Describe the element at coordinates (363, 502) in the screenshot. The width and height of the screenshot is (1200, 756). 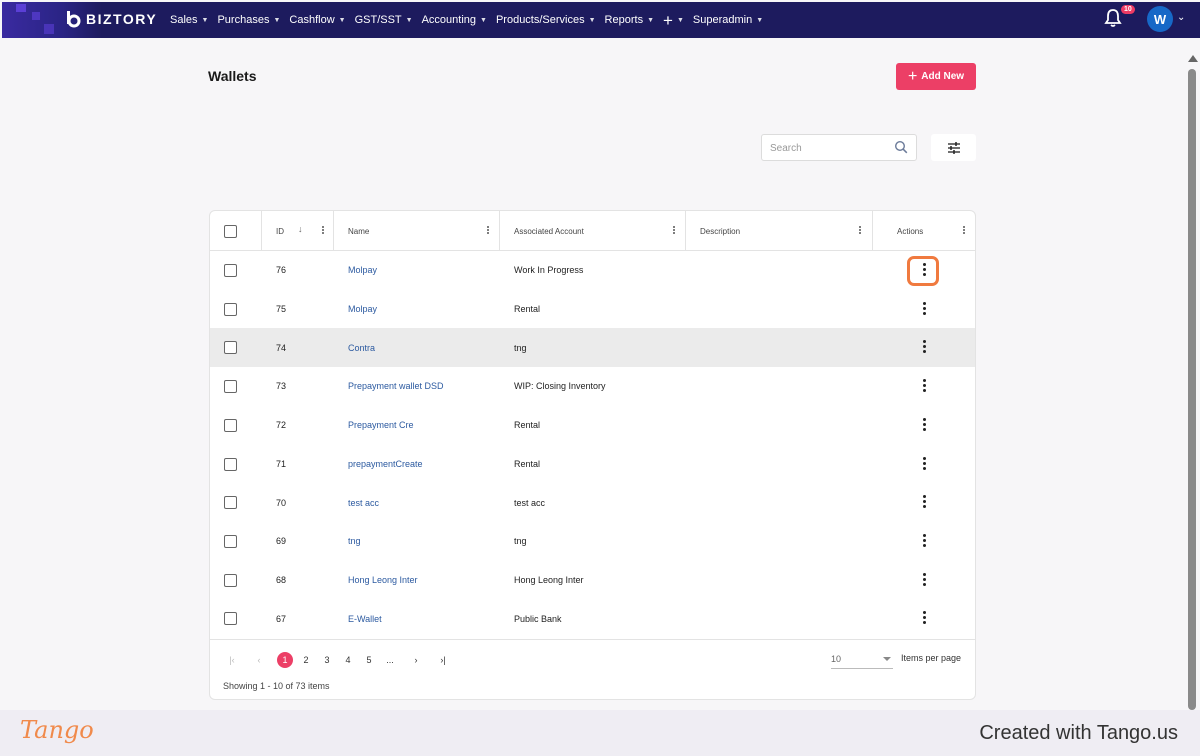
I see `cell-name-link: test acc` at that location.